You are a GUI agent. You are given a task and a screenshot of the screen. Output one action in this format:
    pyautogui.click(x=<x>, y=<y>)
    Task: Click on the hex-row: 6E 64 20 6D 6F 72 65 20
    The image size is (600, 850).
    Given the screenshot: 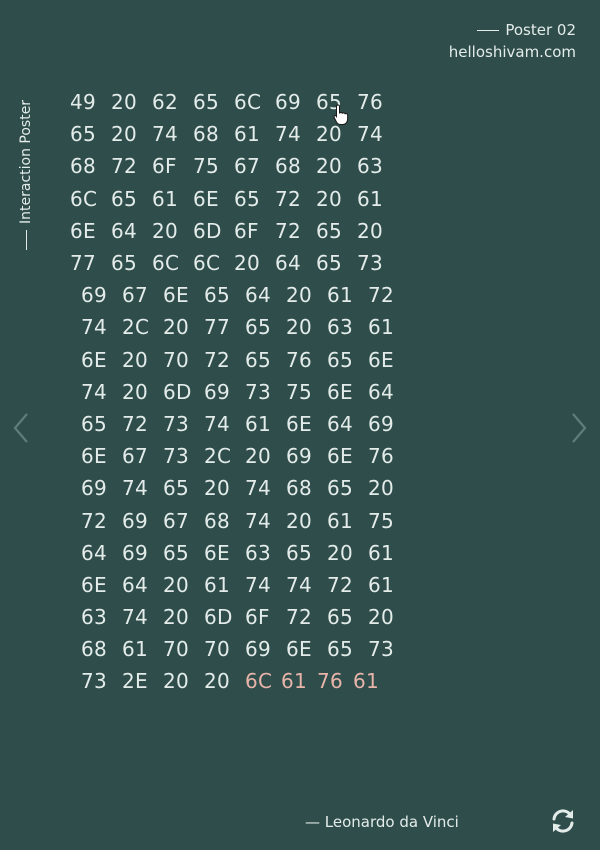 What is the action you would take?
    pyautogui.click(x=250, y=231)
    